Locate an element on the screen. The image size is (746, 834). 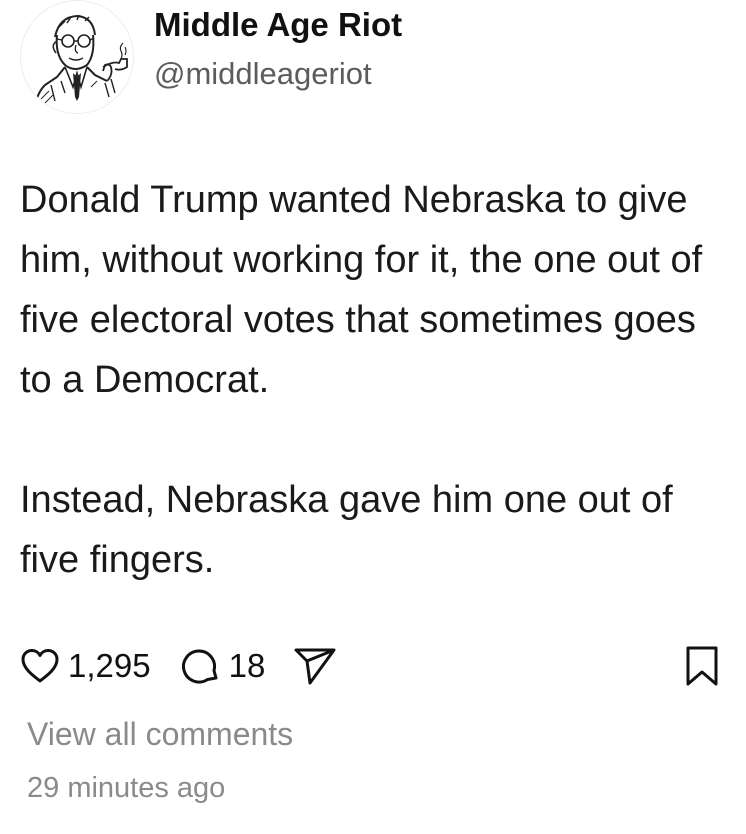
like-count: 1,295 is located at coordinates (109, 665).